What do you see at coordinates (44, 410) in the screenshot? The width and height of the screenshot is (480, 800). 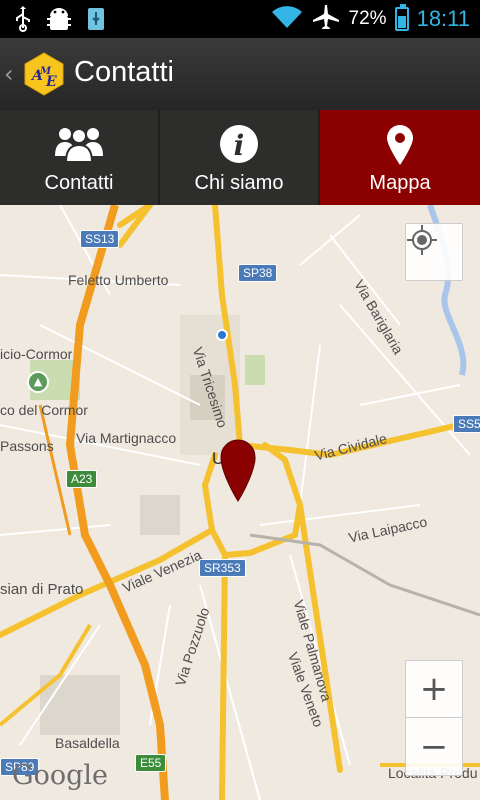 I see `map-label: co del Cormor` at bounding box center [44, 410].